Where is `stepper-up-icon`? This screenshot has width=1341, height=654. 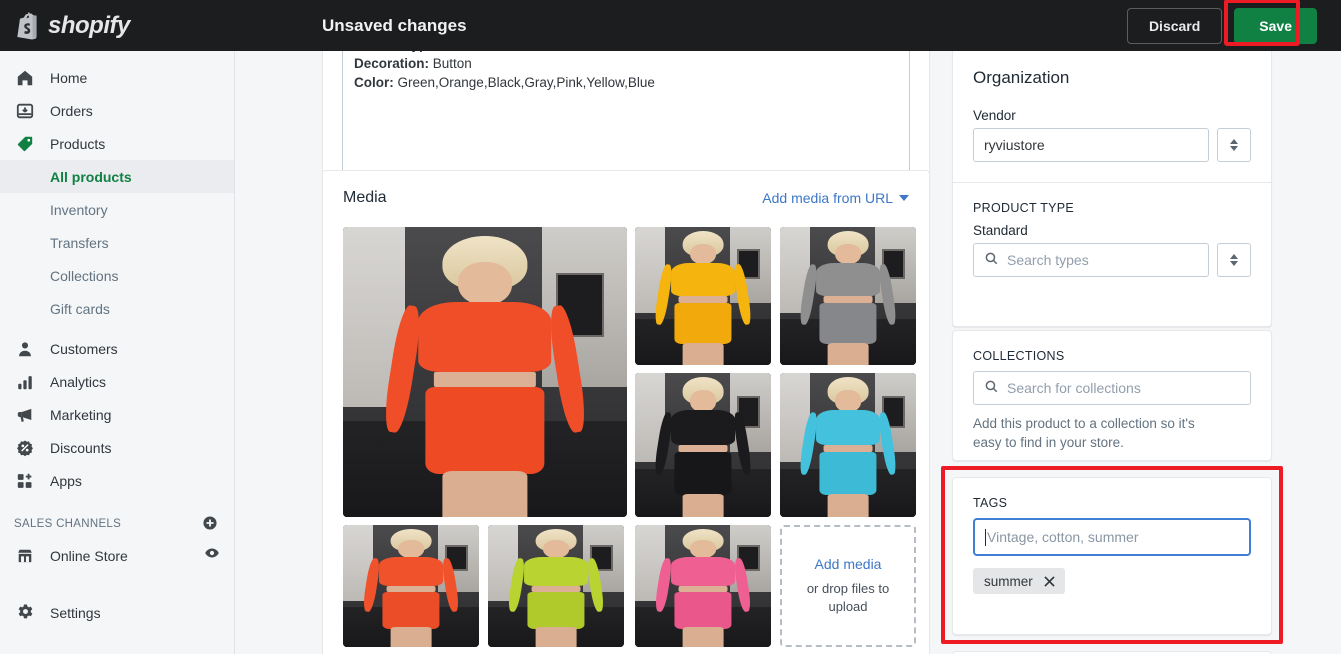
stepper-up-icon is located at coordinates (1234, 256).